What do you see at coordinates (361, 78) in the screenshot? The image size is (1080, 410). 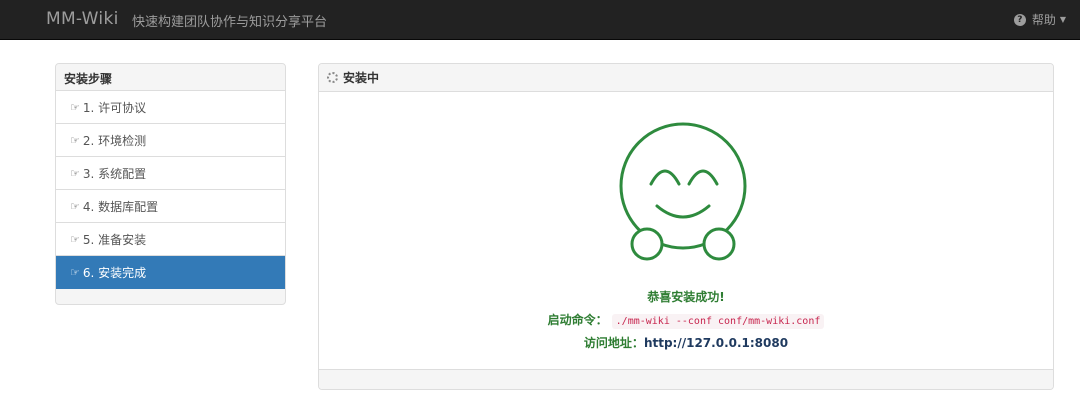 I see `panel-title: 安装中` at bounding box center [361, 78].